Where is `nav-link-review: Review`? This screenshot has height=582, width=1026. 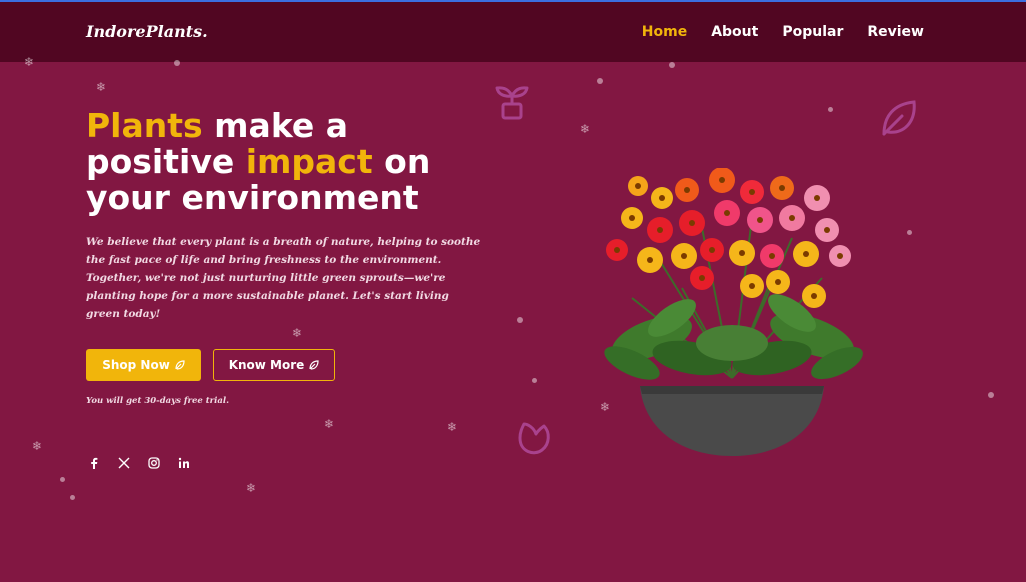
nav-link-review: Review is located at coordinates (895, 32).